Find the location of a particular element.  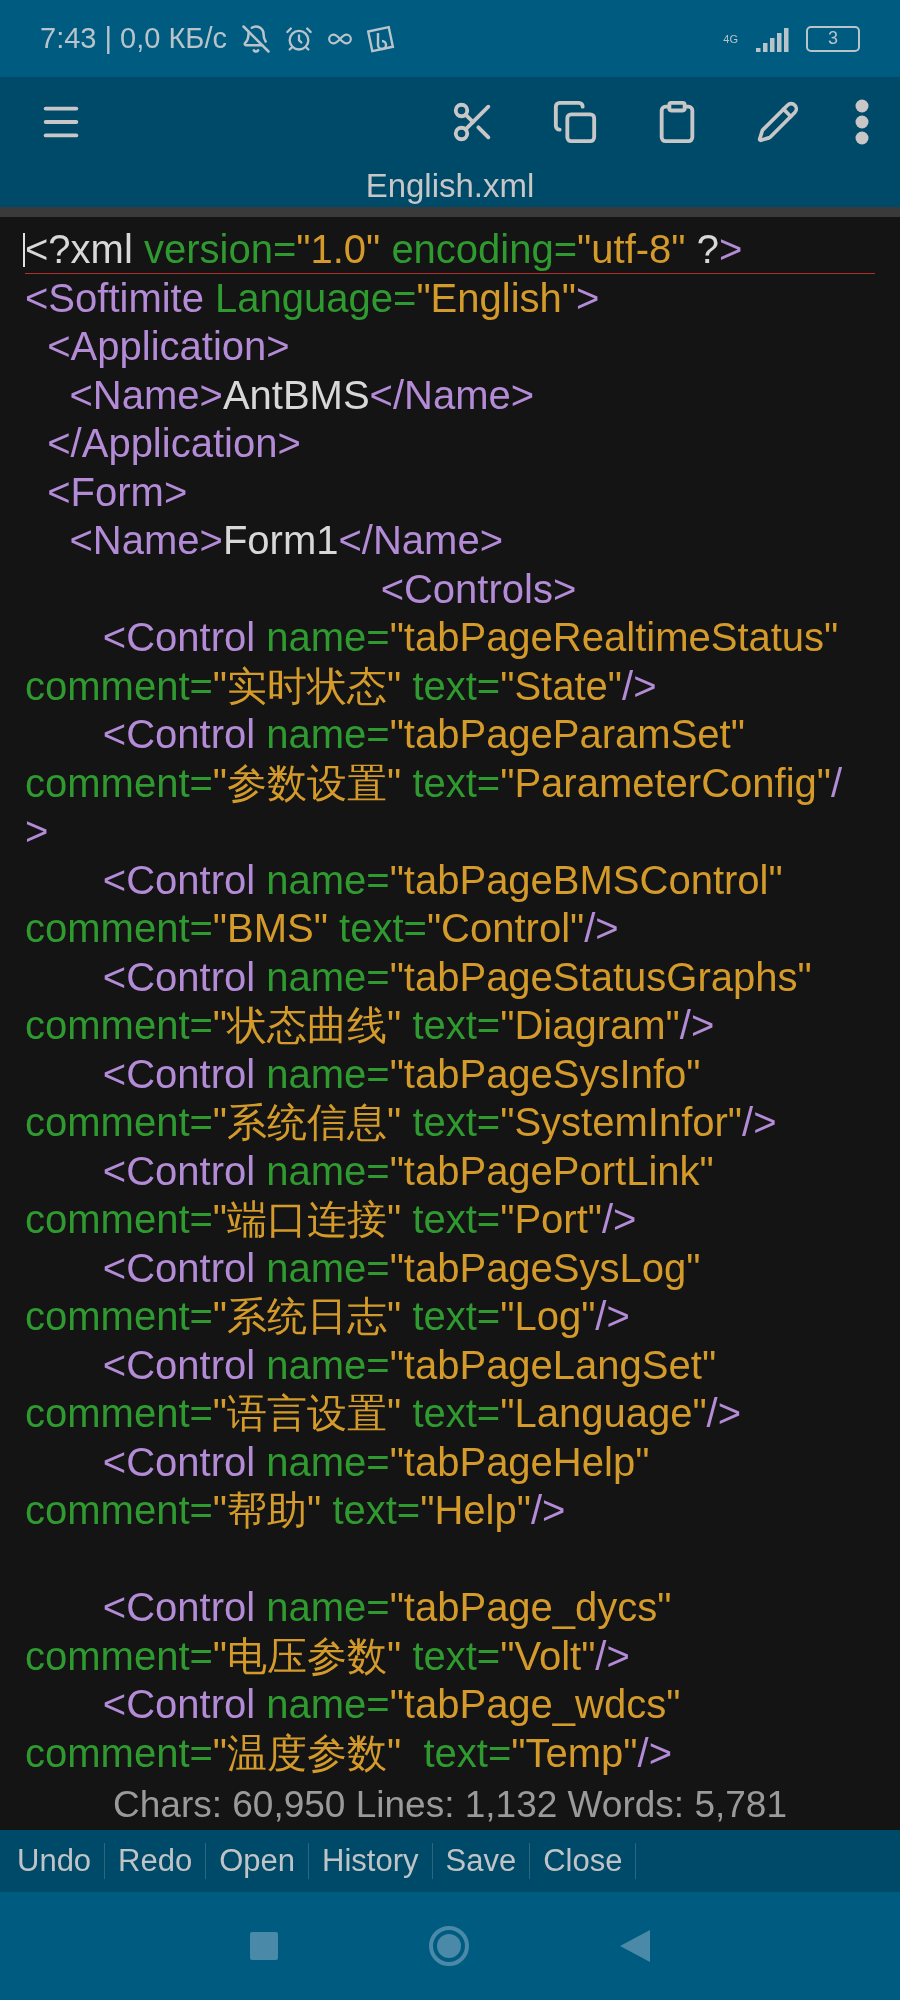

action-button: Save is located at coordinates (481, 1861).